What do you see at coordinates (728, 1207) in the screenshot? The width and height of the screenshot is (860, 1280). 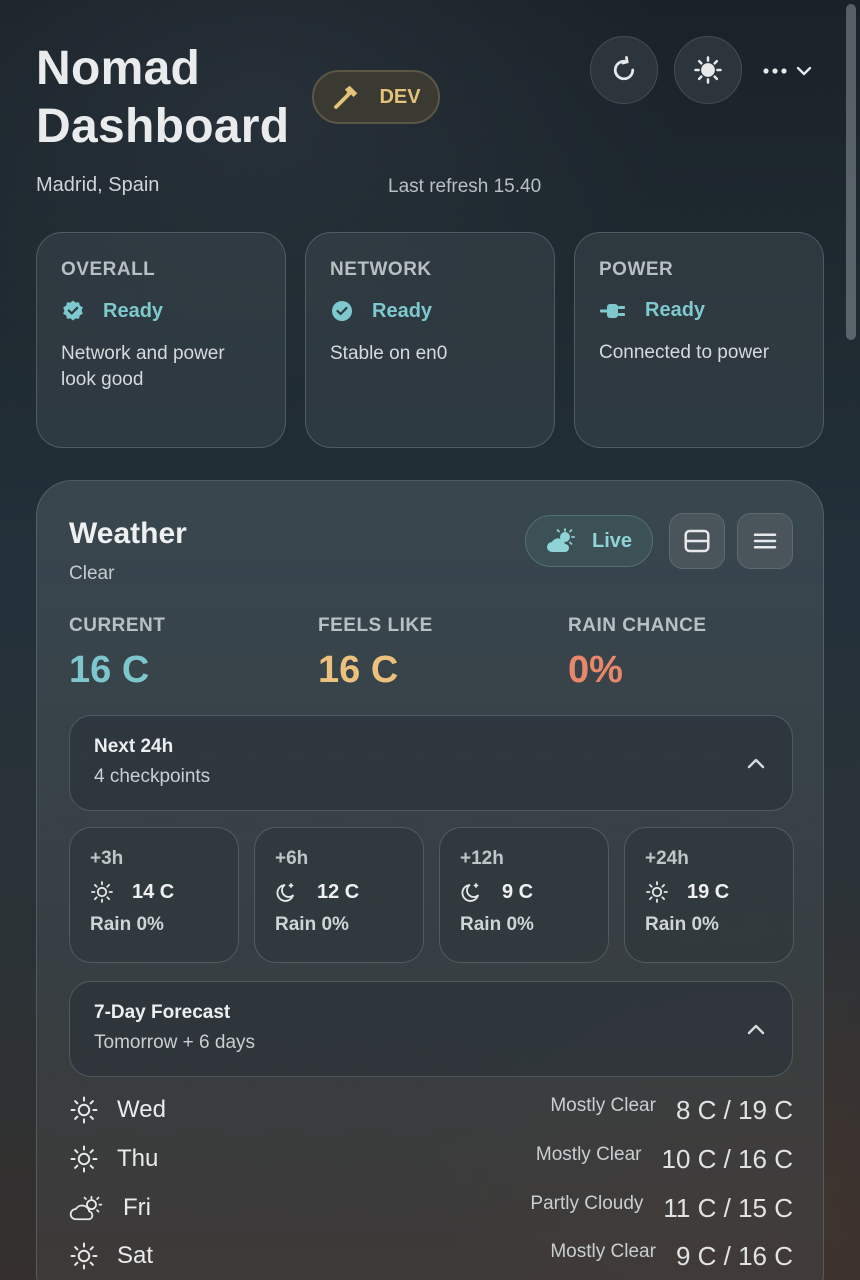 I see `forecast-temps: 11 C / 15 C` at bounding box center [728, 1207].